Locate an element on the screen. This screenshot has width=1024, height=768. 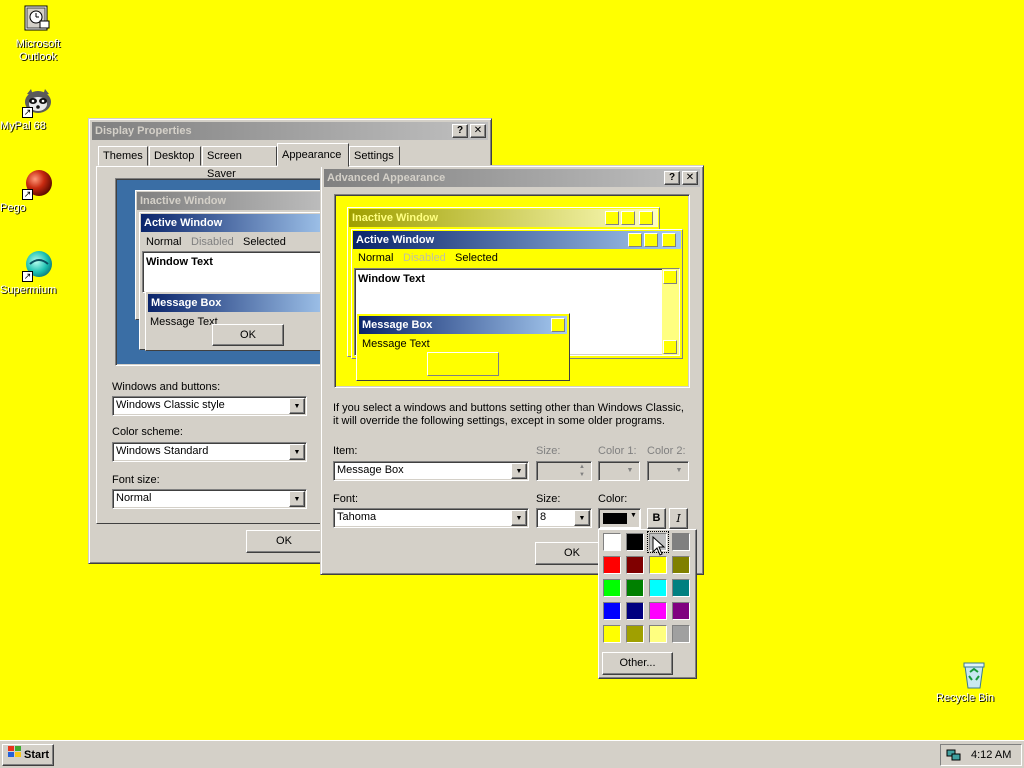
desktop-icon-outlook: Microsoft Outlook is located at coordinates (38, 33).